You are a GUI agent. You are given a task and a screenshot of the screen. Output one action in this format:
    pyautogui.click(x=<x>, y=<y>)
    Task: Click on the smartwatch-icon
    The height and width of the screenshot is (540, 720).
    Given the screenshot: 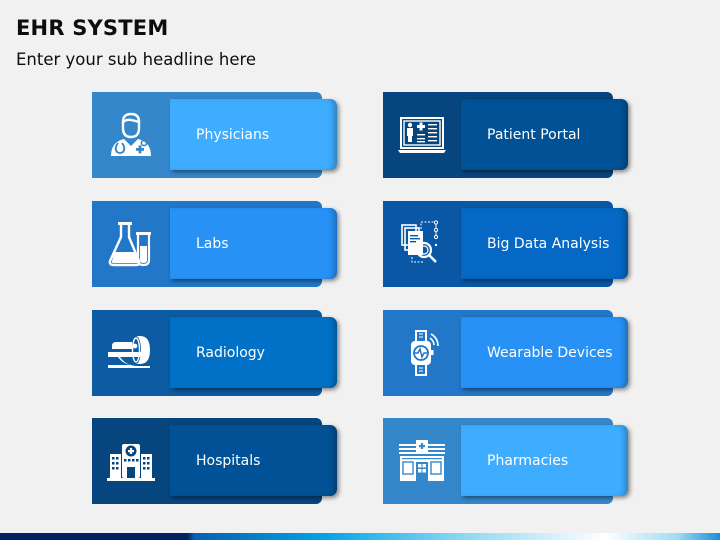 What is the action you would take?
    pyautogui.click(x=422, y=353)
    